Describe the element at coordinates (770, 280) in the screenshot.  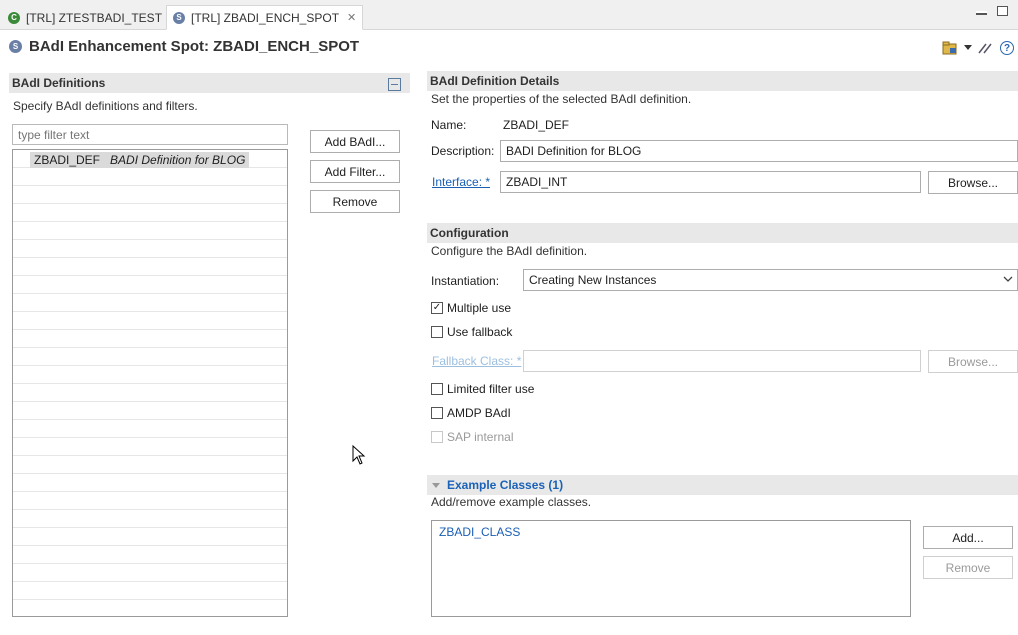
I see `instantiation-select: Creating New Instances` at that location.